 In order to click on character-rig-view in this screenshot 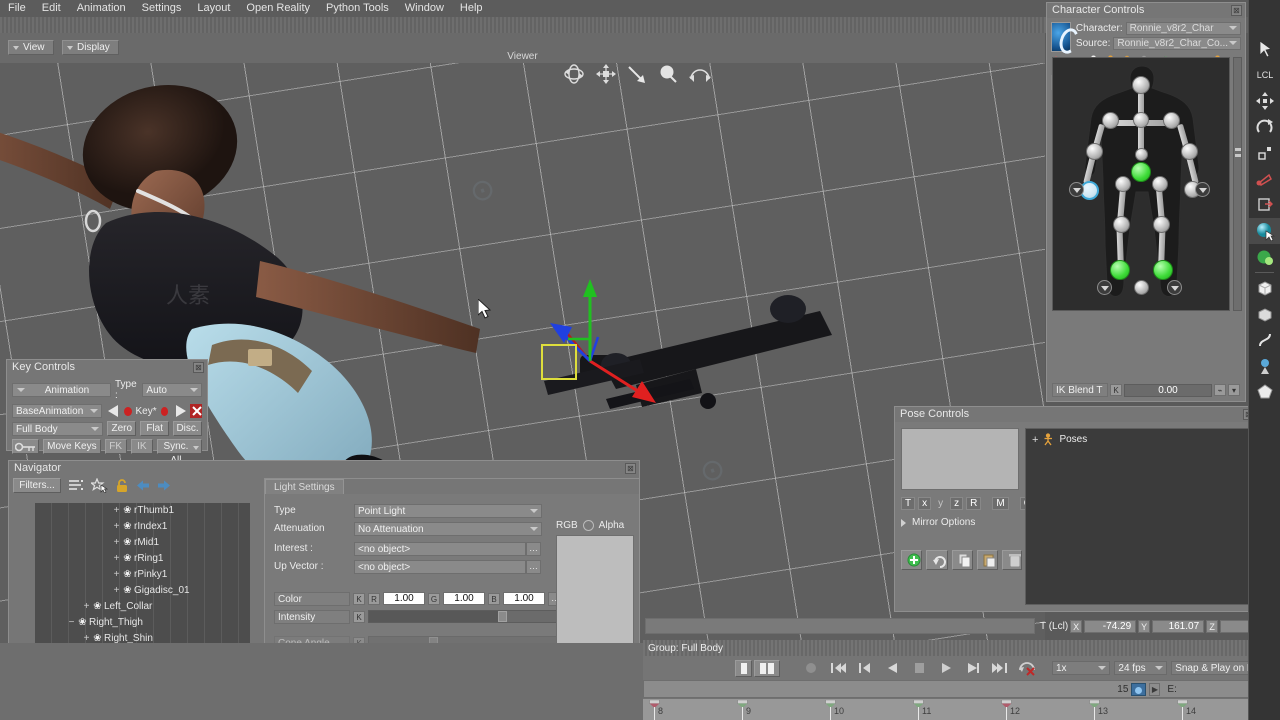, I will do `click(1141, 184)`.